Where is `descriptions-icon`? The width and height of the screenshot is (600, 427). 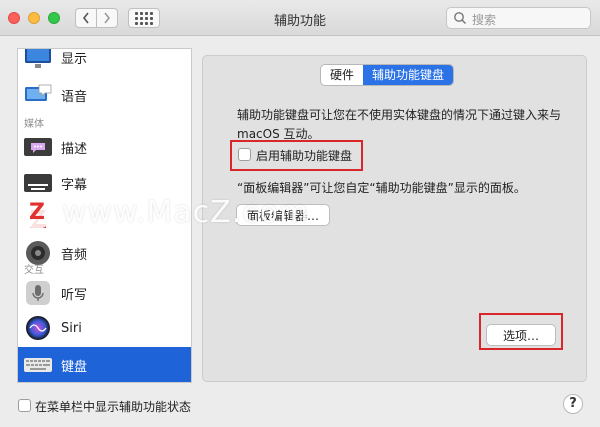 descriptions-icon is located at coordinates (38, 147).